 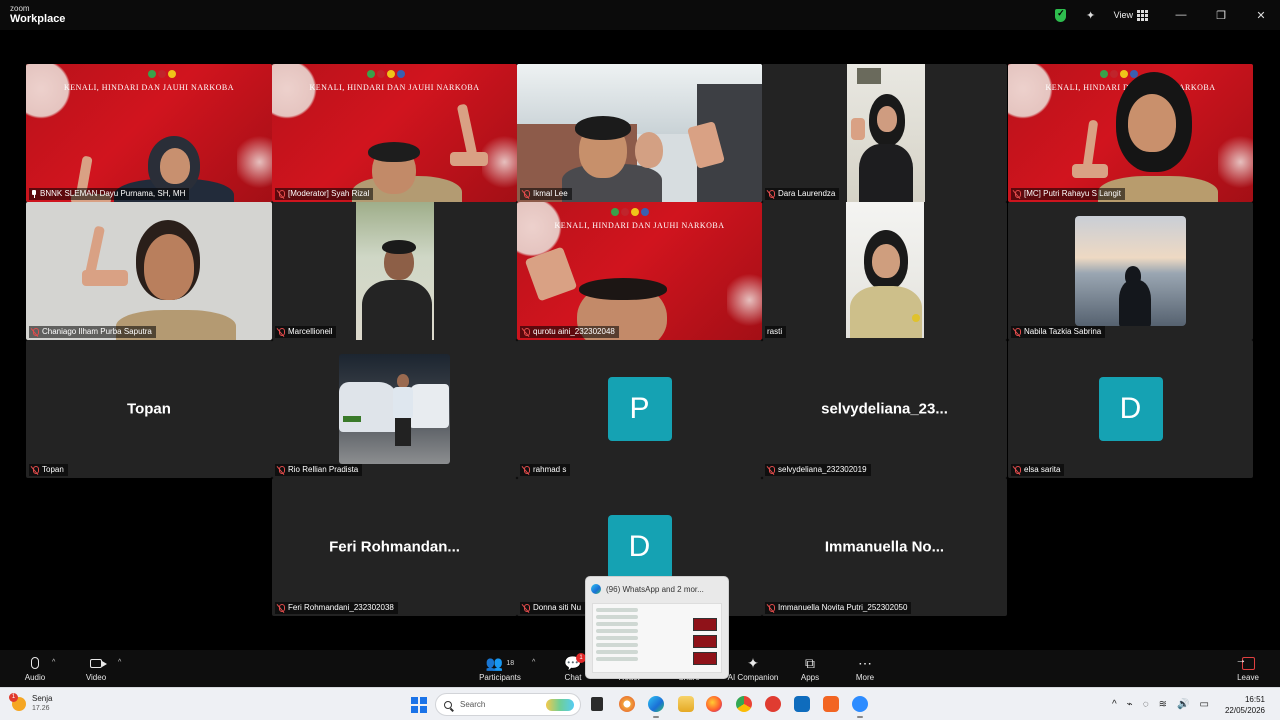 What do you see at coordinates (500, 668) in the screenshot?
I see `participants-button: 👥 18 Participants` at bounding box center [500, 668].